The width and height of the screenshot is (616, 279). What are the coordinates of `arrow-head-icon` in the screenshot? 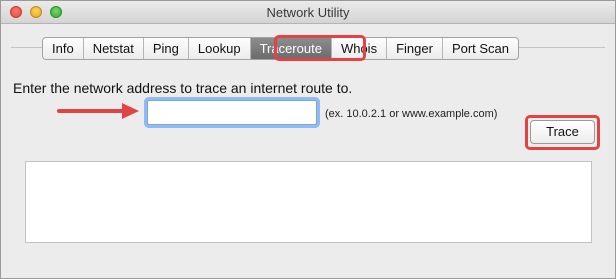 It's located at (130, 111).